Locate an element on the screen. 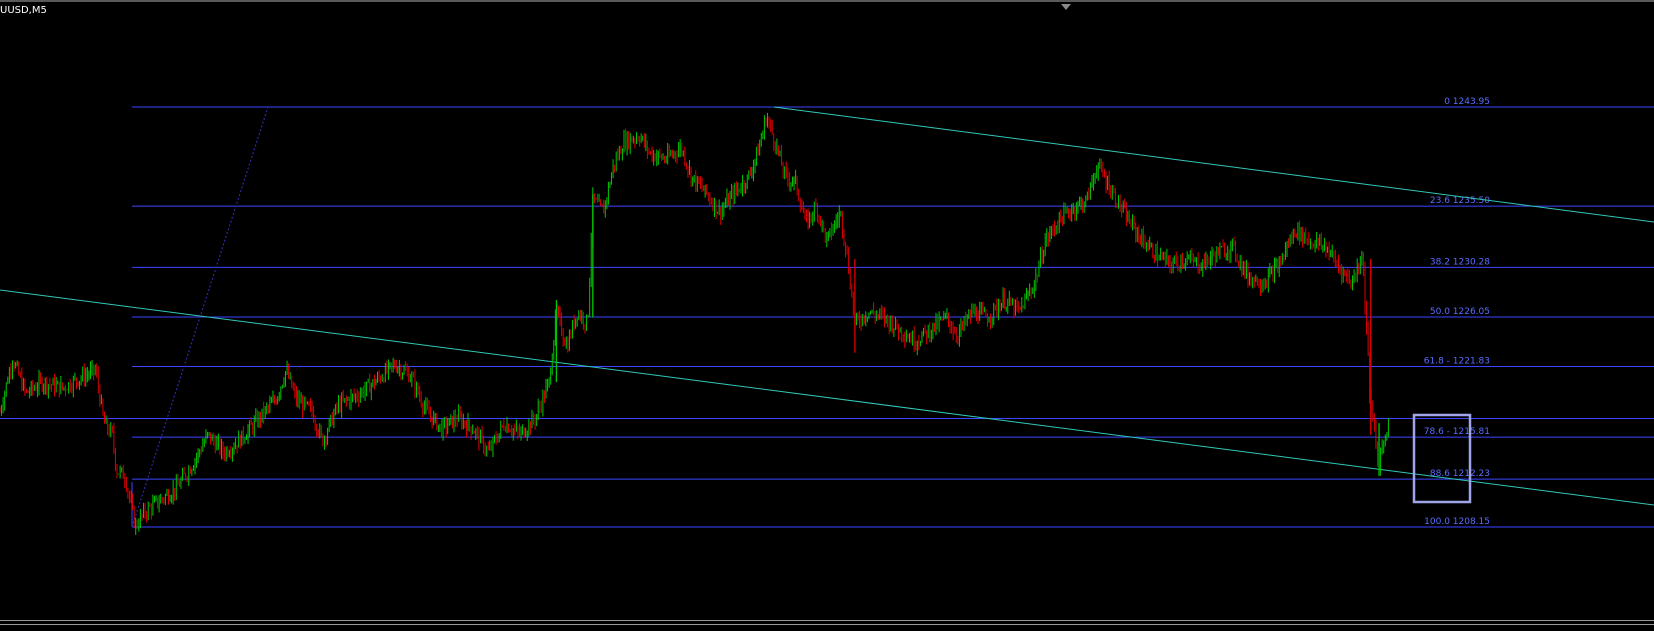 The image size is (1654, 631). time-scale-border is located at coordinates (827, 624).